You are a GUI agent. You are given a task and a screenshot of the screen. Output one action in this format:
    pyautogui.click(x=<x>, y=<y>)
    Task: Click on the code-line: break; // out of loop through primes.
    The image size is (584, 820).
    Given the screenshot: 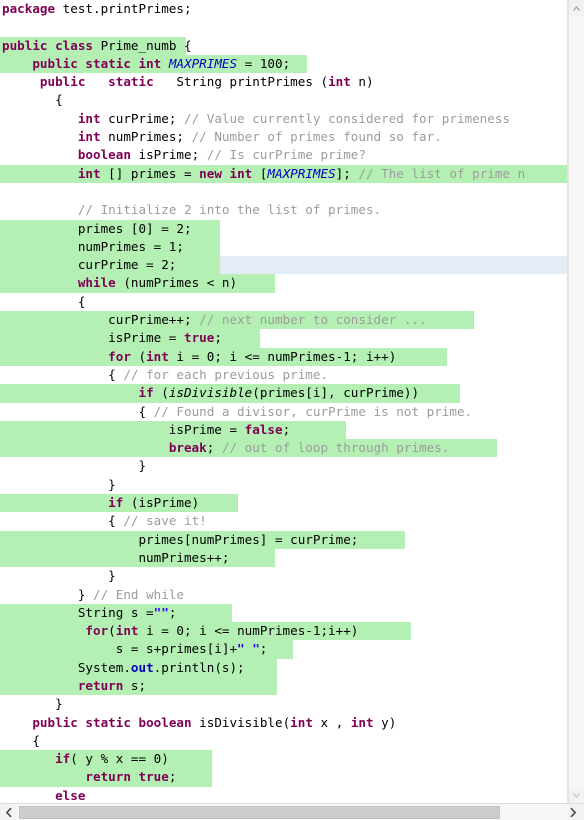 What is the action you would take?
    pyautogui.click(x=283, y=448)
    